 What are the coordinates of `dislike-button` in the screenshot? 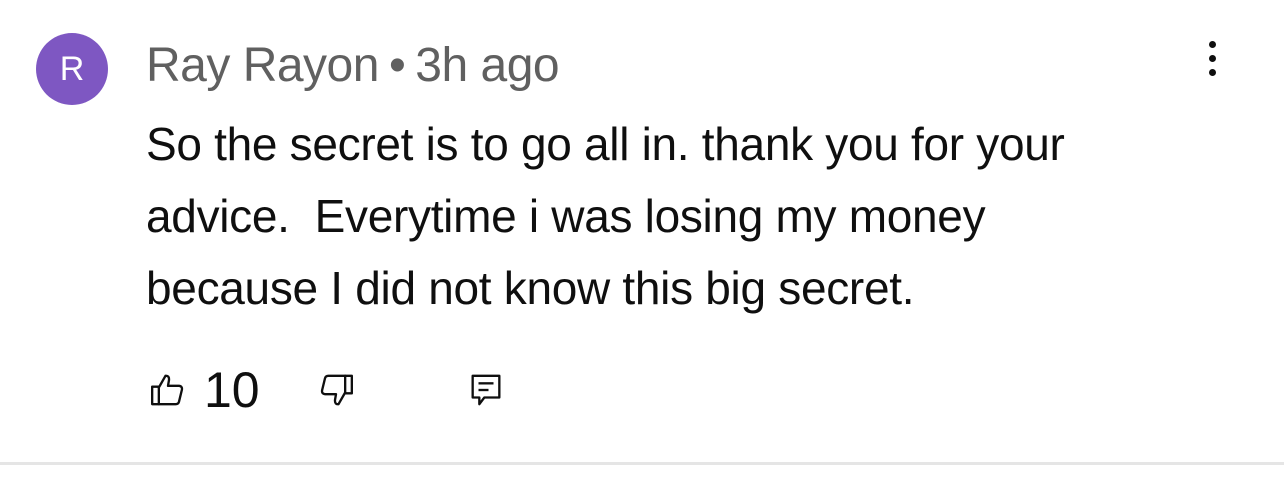 It's located at (336, 390).